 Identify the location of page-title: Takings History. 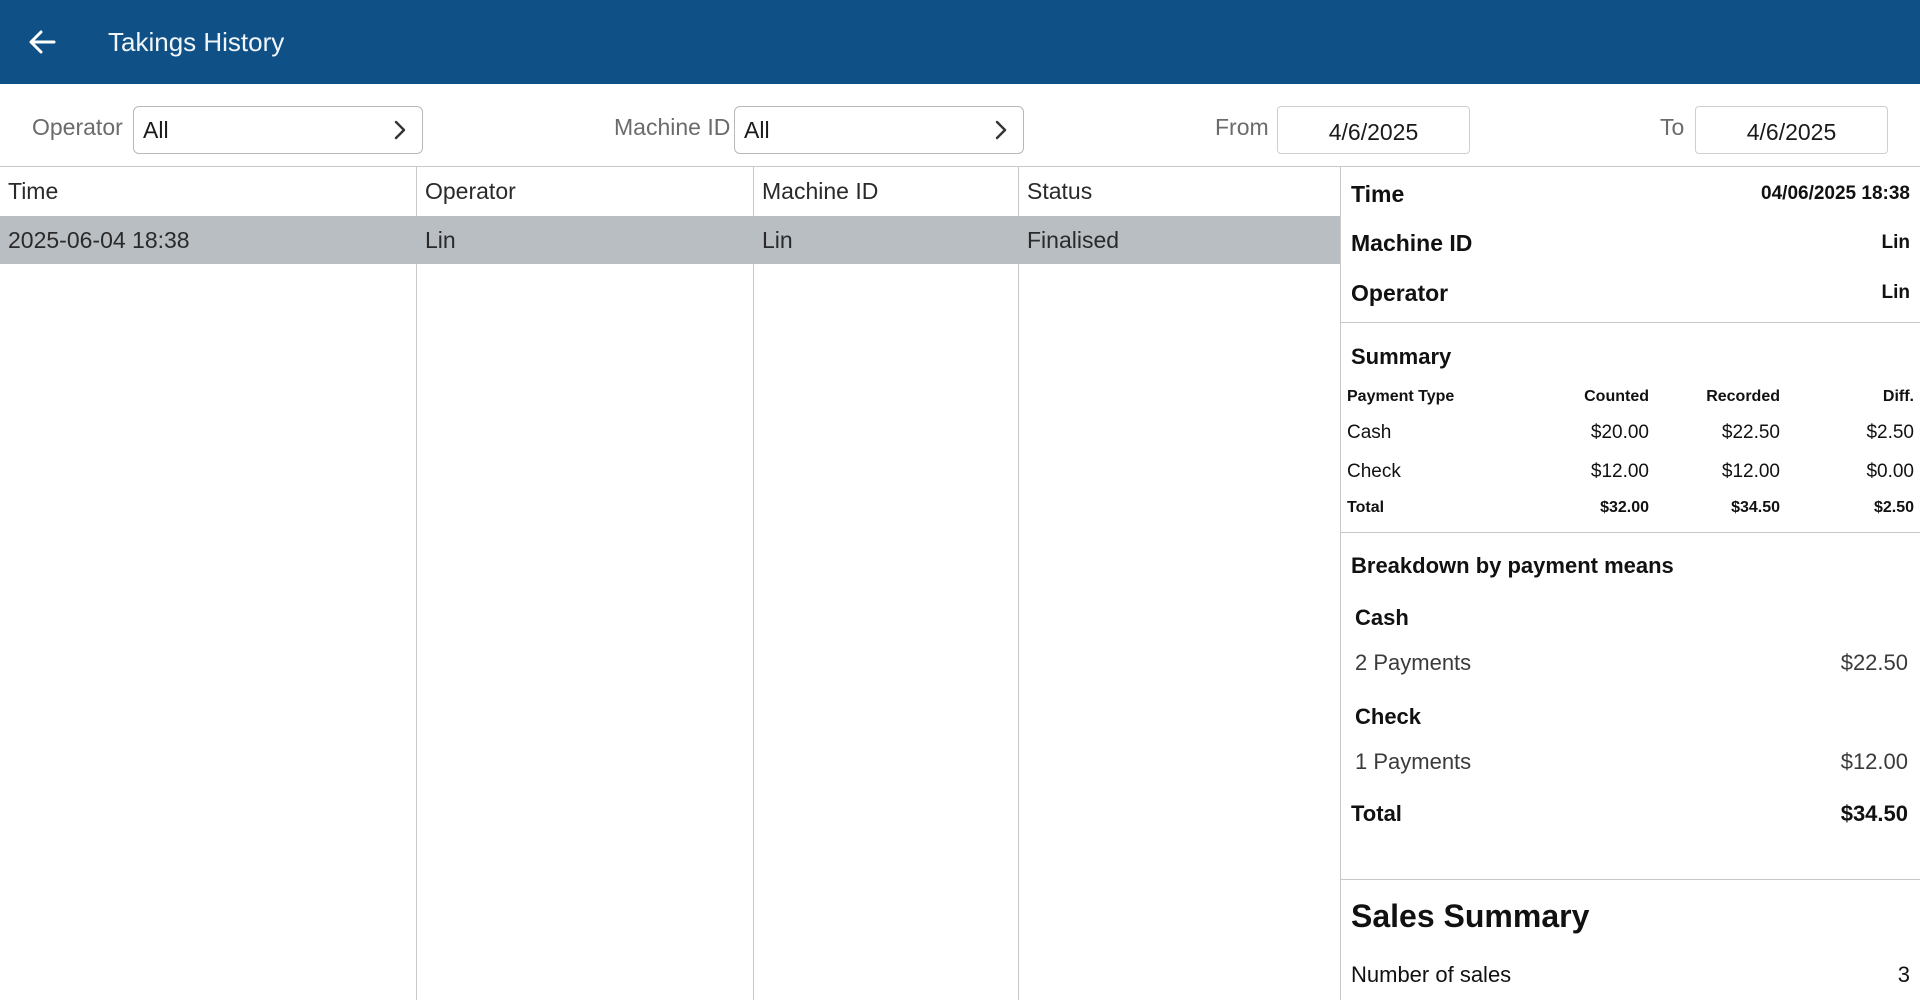
(196, 41).